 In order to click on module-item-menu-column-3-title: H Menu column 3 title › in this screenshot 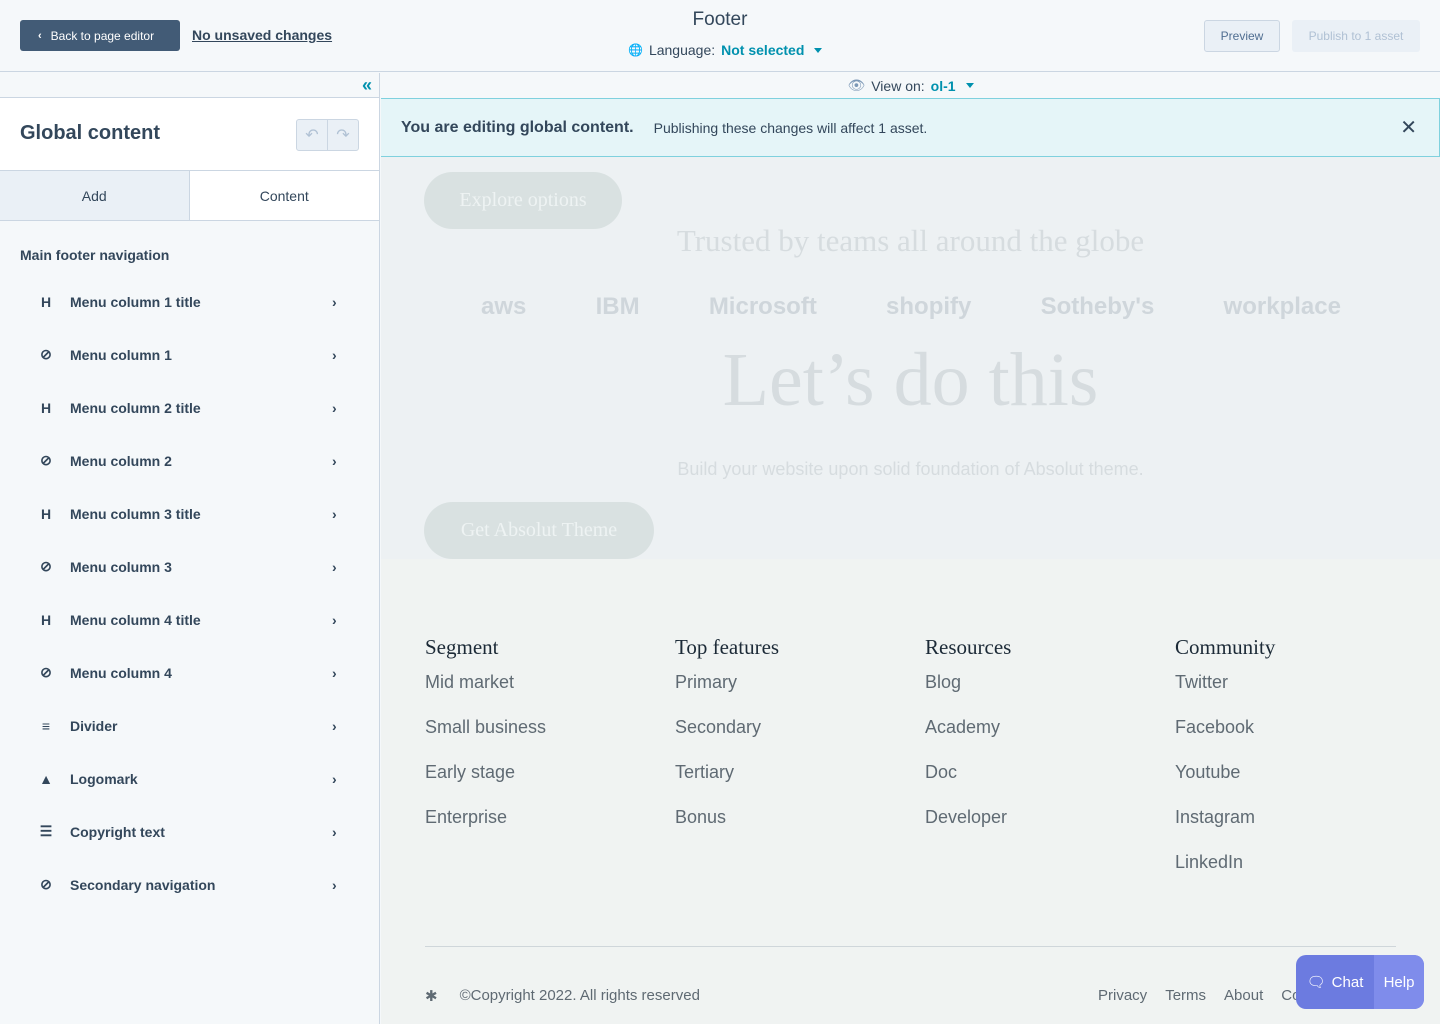, I will do `click(190, 513)`.